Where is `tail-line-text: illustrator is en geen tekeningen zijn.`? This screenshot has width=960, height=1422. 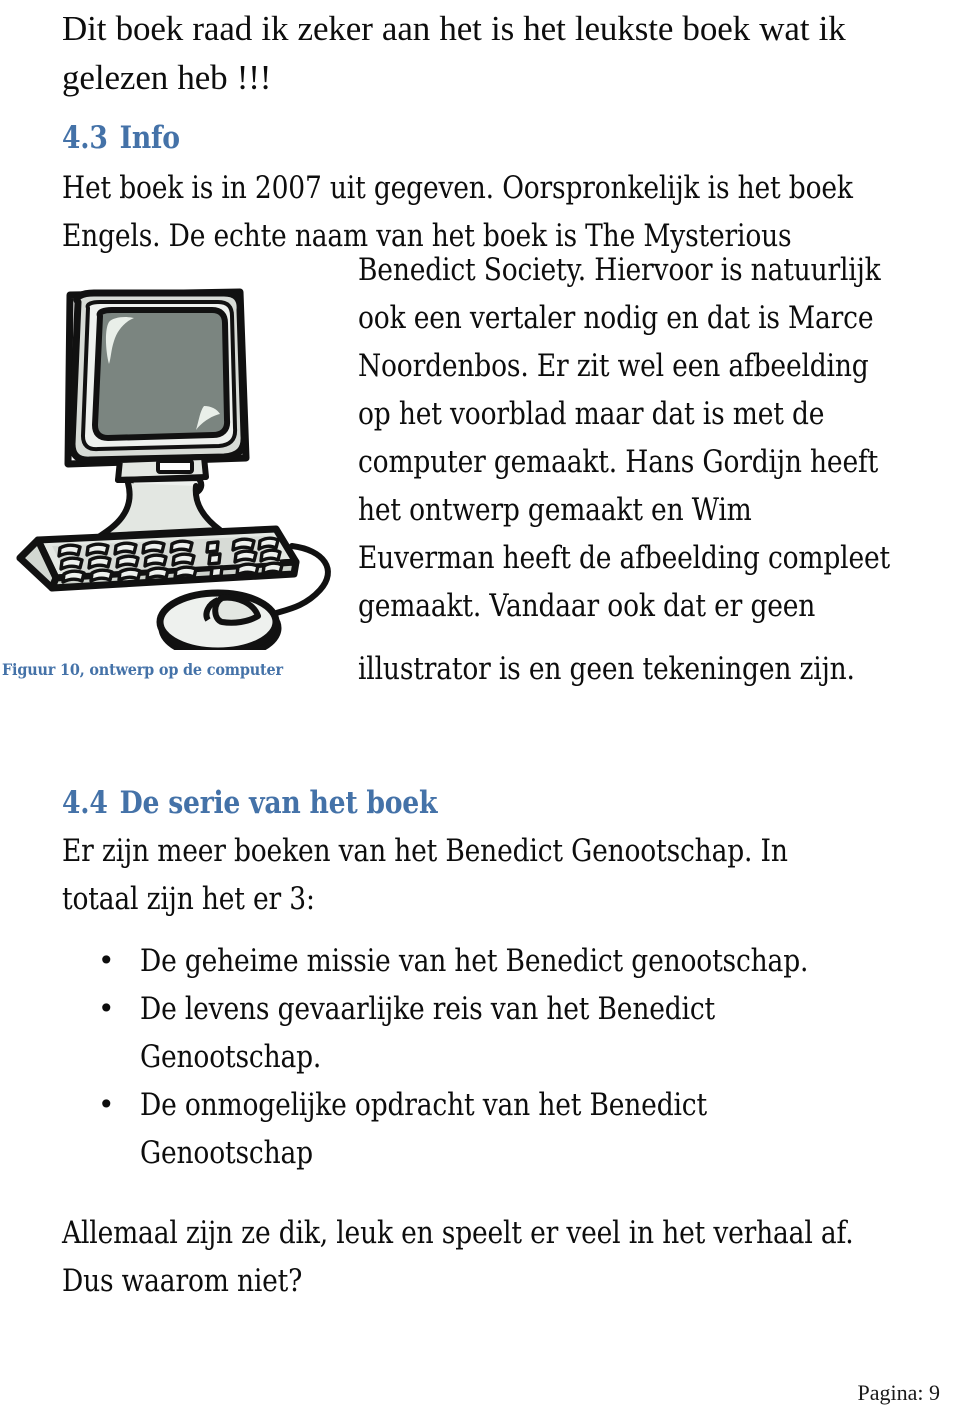
tail-line-text: illustrator is en geen tekeningen zijn. is located at coordinates (606, 669).